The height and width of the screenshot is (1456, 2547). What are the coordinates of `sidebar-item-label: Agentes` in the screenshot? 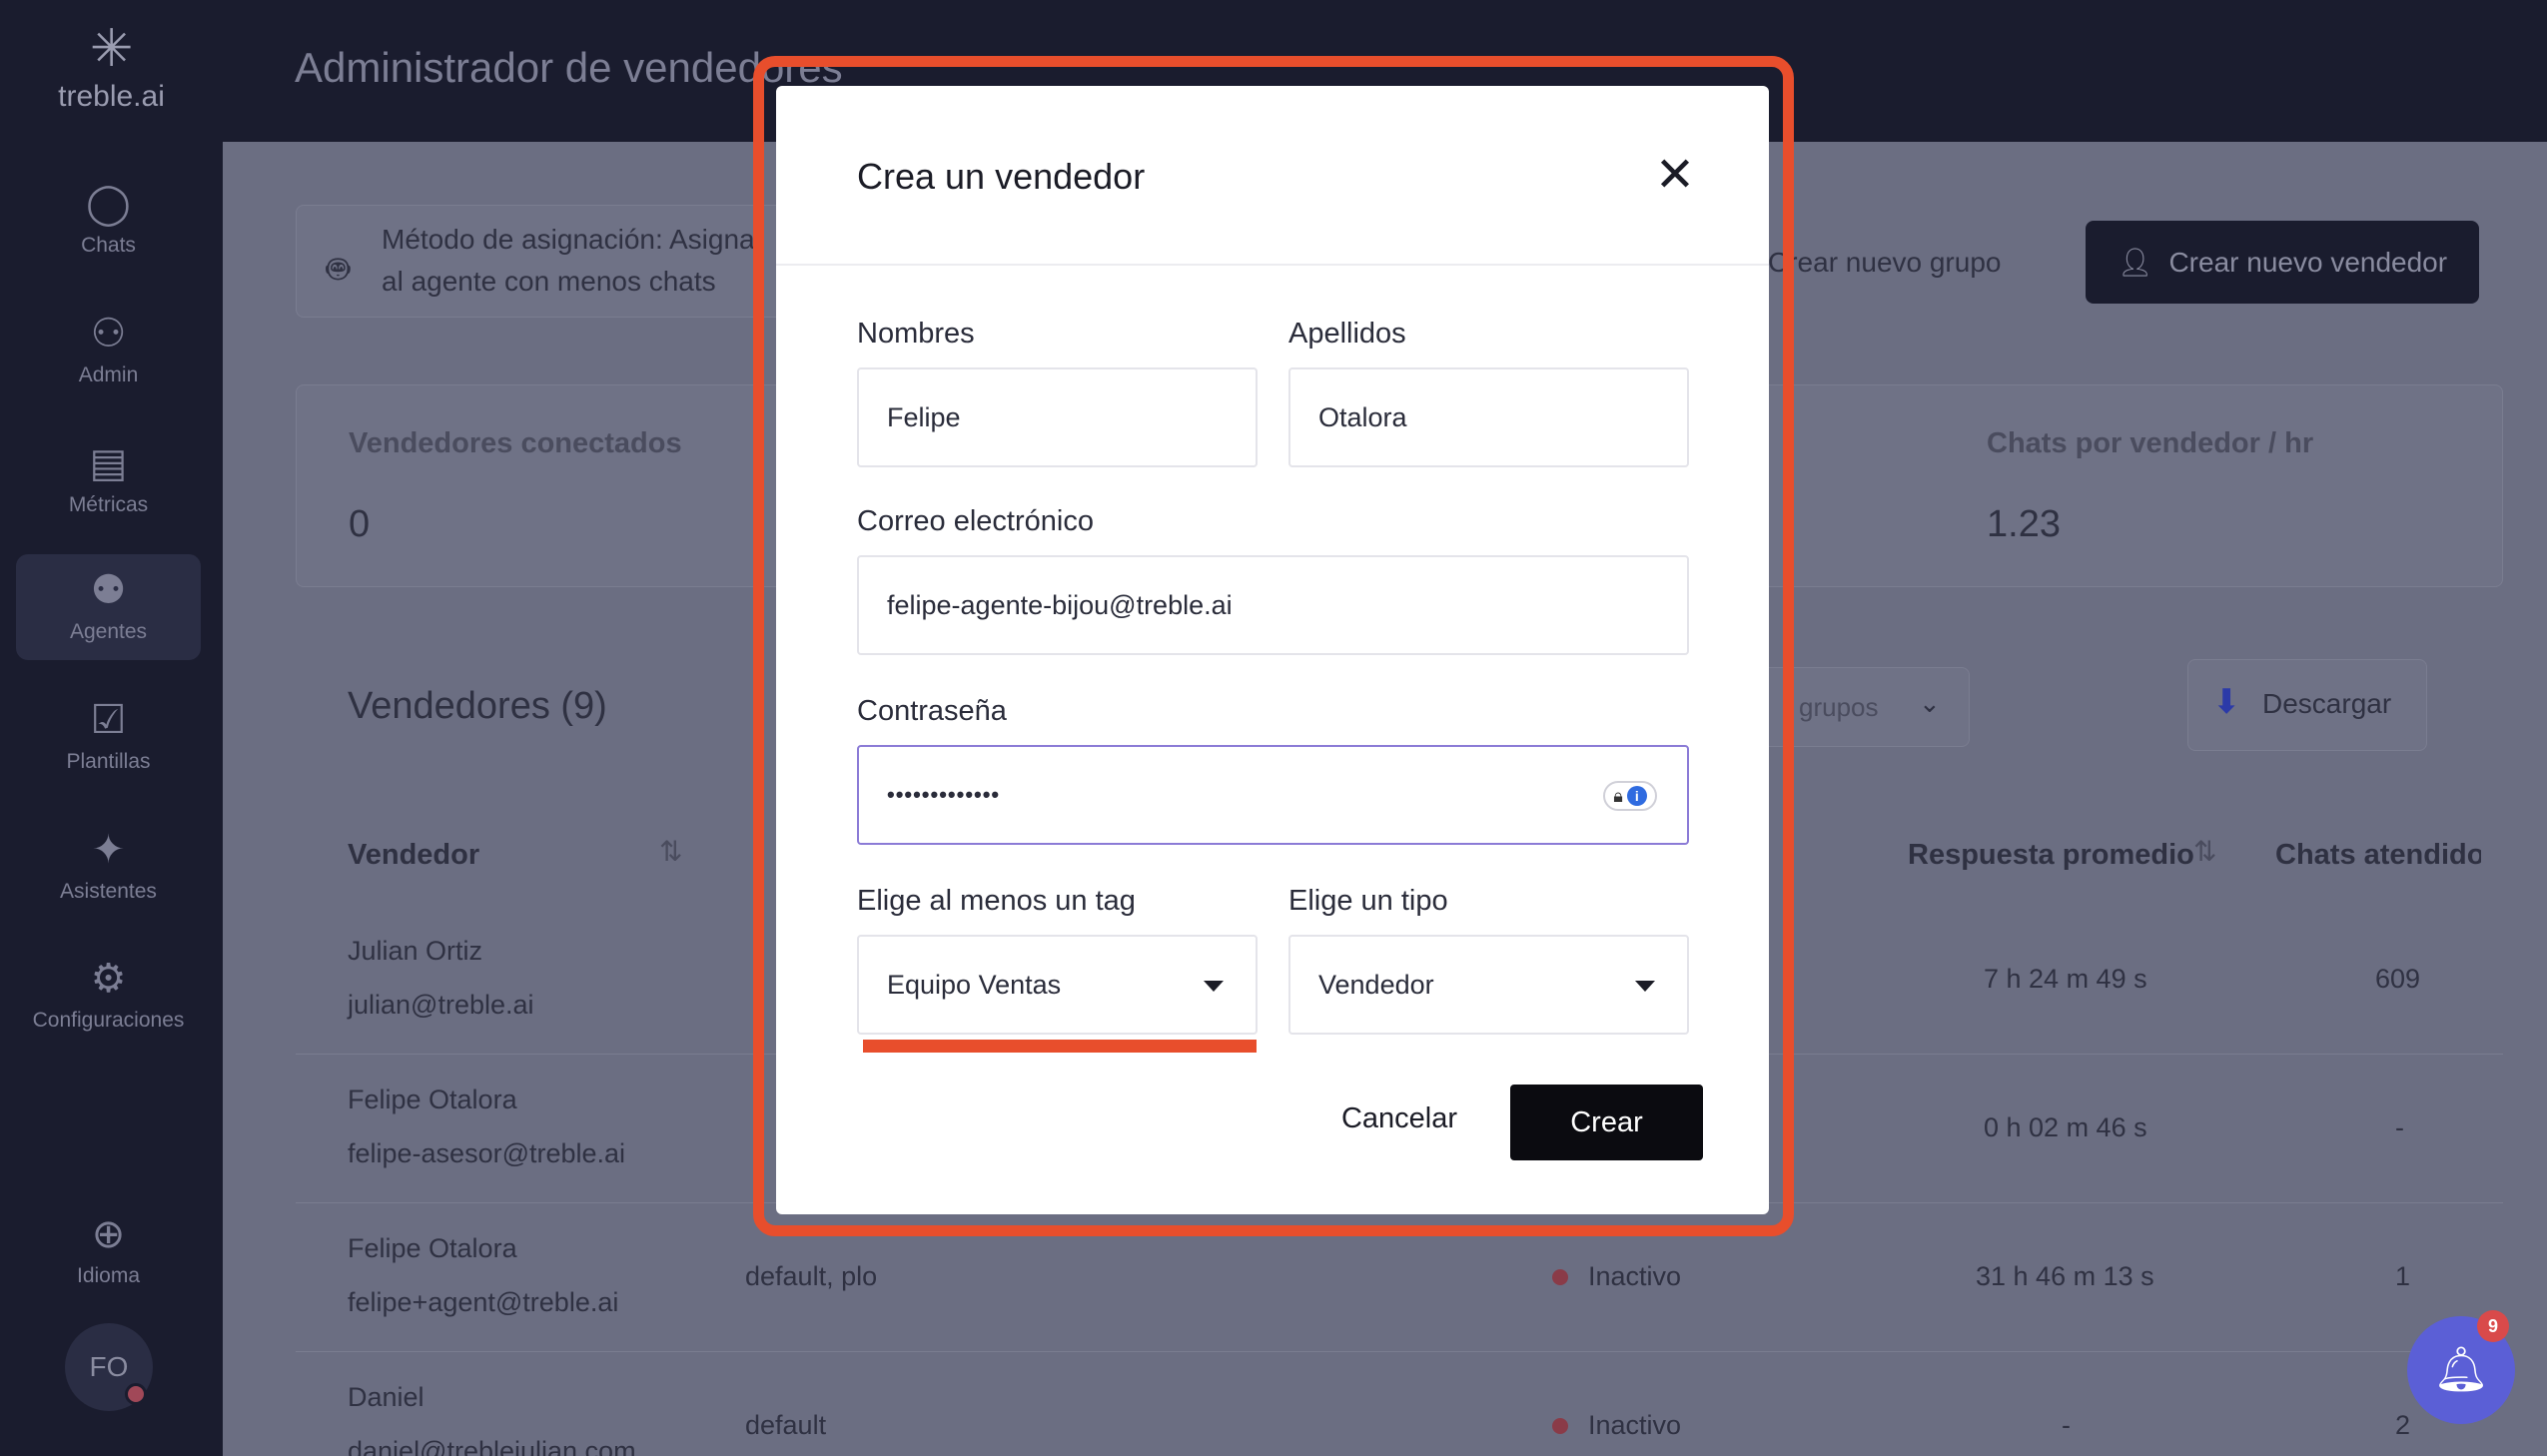 It's located at (108, 631).